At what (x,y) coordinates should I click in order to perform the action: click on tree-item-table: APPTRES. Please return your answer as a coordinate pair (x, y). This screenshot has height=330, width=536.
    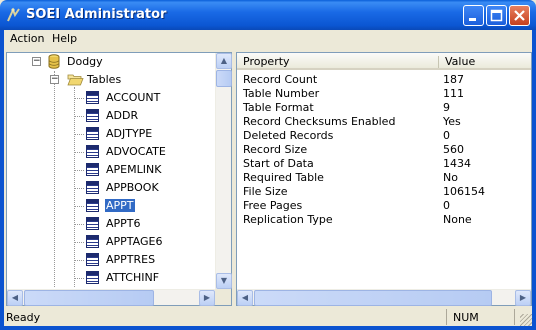
    Looking at the image, I should click on (112, 260).